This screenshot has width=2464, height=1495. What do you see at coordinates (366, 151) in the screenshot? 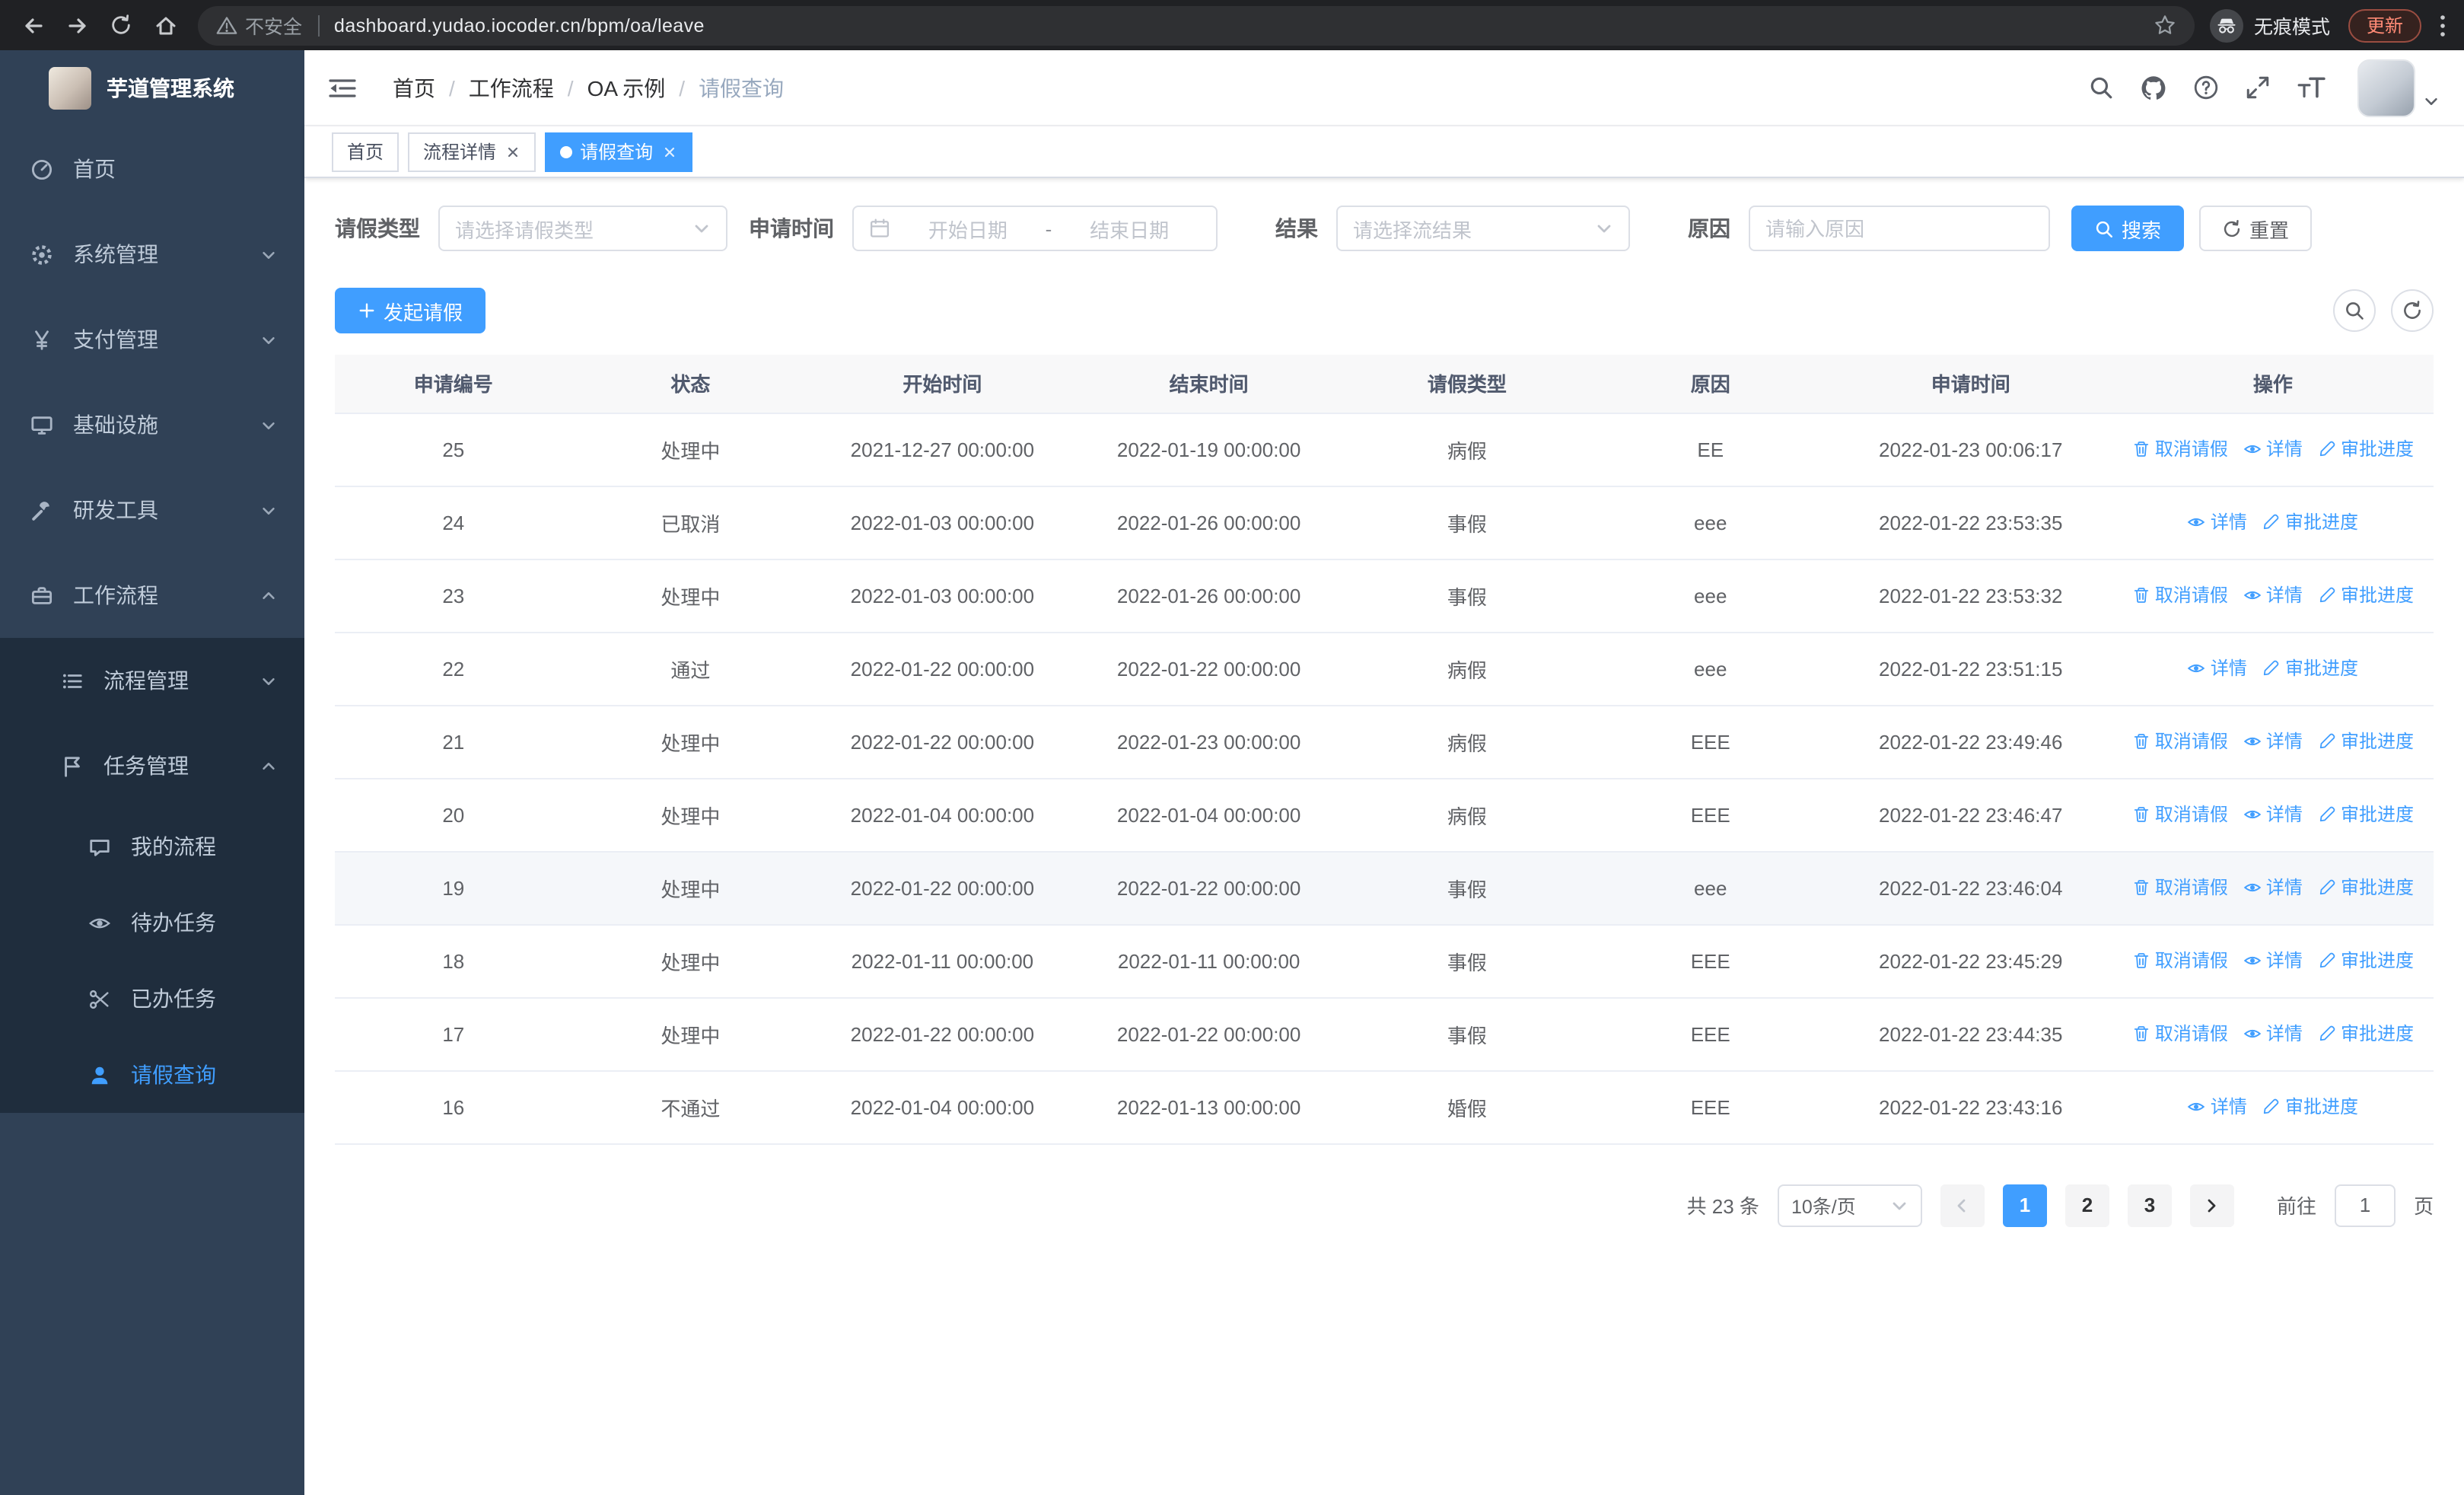
I see `tag-home: 首页` at bounding box center [366, 151].